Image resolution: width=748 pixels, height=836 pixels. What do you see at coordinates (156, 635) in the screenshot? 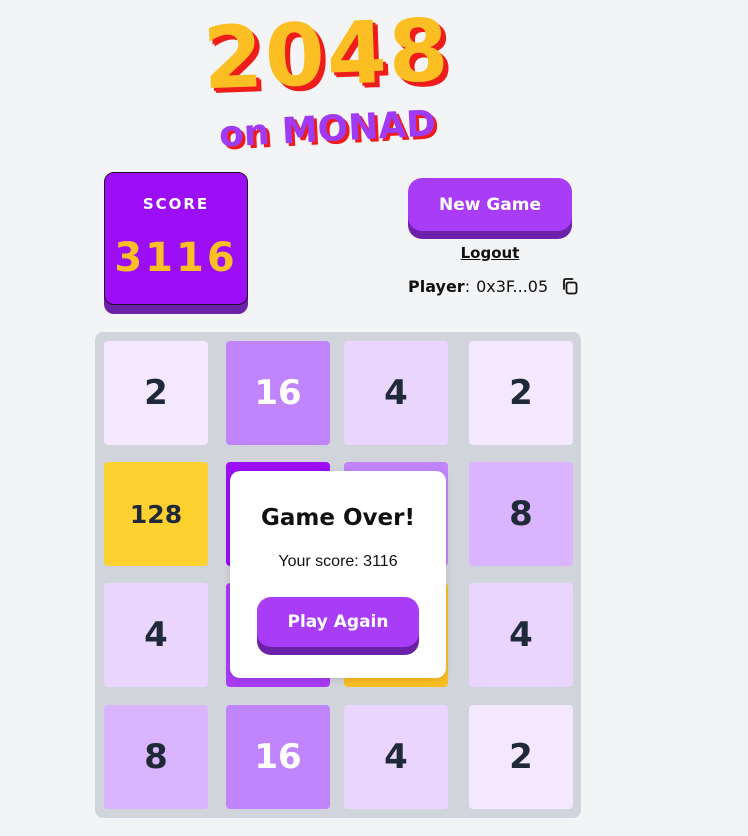
I see `tile-r3-c1: 4` at bounding box center [156, 635].